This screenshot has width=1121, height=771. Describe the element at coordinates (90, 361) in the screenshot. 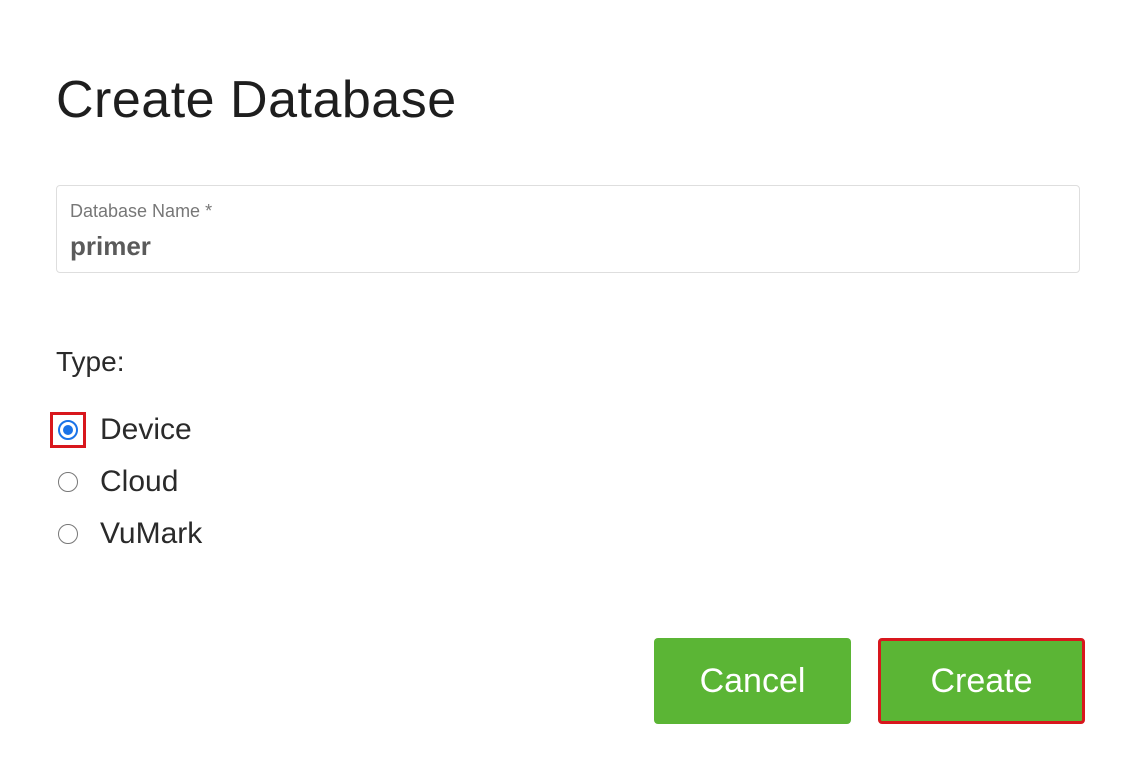

I see `type-label: Type:` at that location.